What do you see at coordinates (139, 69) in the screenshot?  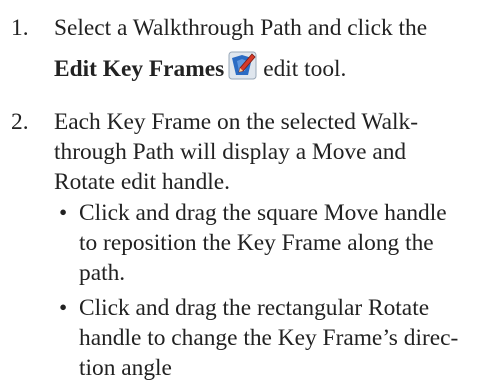 I see `edit-key-frames-label: Edit Key Frames` at bounding box center [139, 69].